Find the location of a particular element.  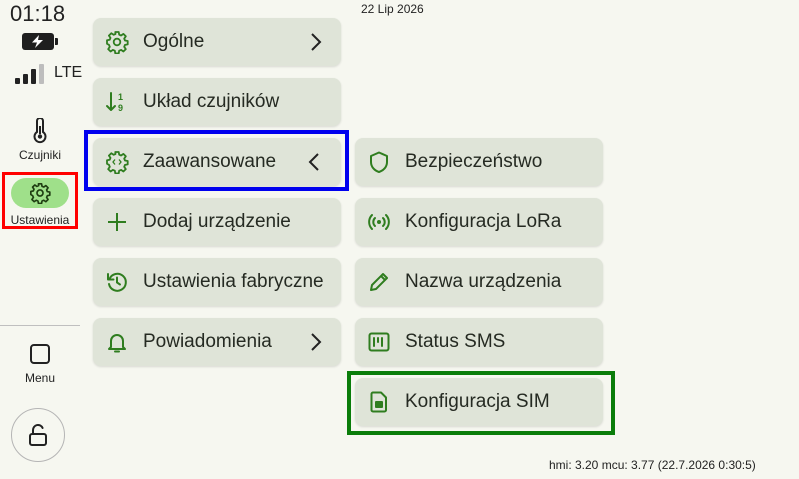

sms-status-icon is located at coordinates (379, 342).